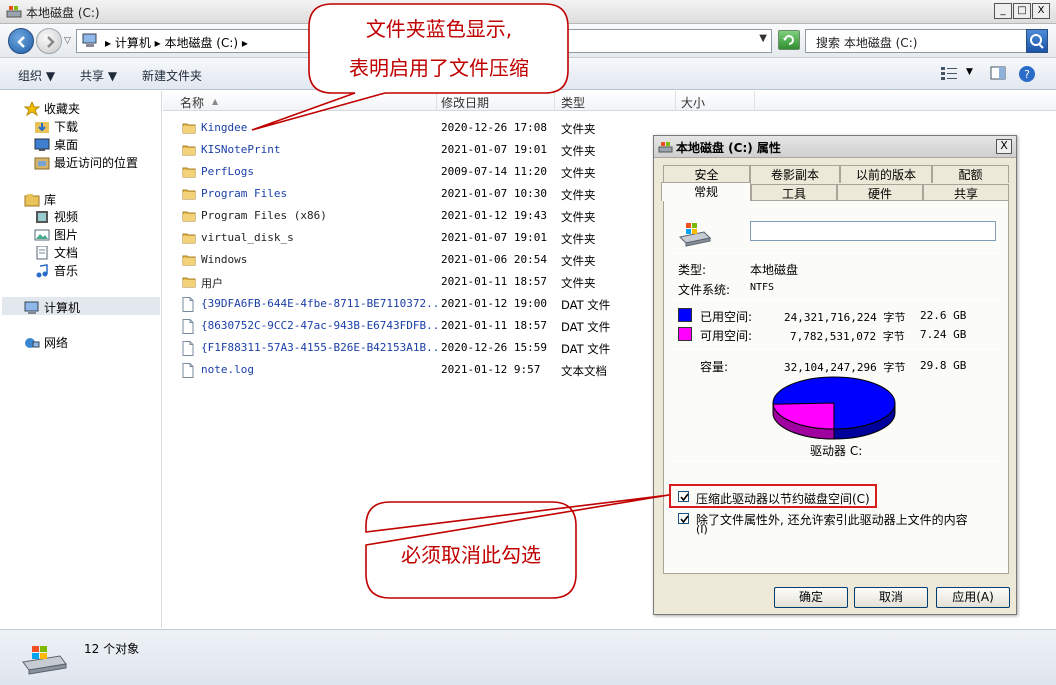 Image resolution: width=1056 pixels, height=685 pixels. Describe the element at coordinates (471, 555) in the screenshot. I see `callout-bottom: 必须取消此勾选` at that location.